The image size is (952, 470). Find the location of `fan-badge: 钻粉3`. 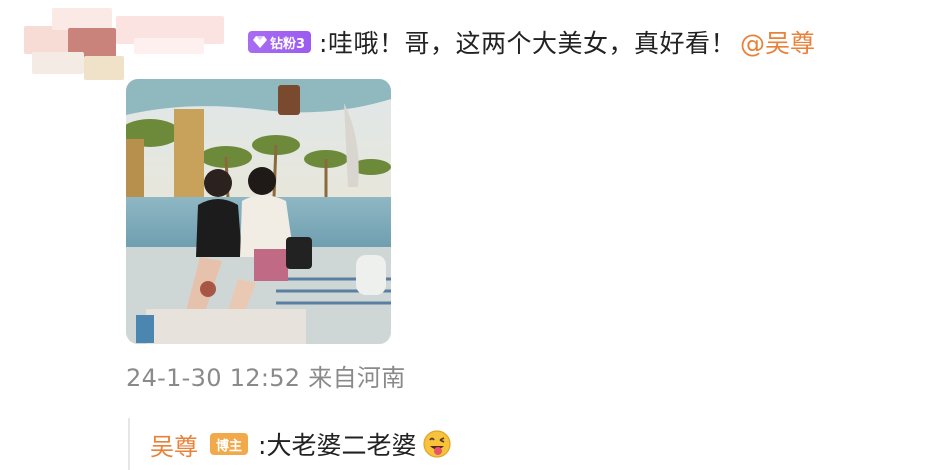

fan-badge: 钻粉3 is located at coordinates (280, 42).